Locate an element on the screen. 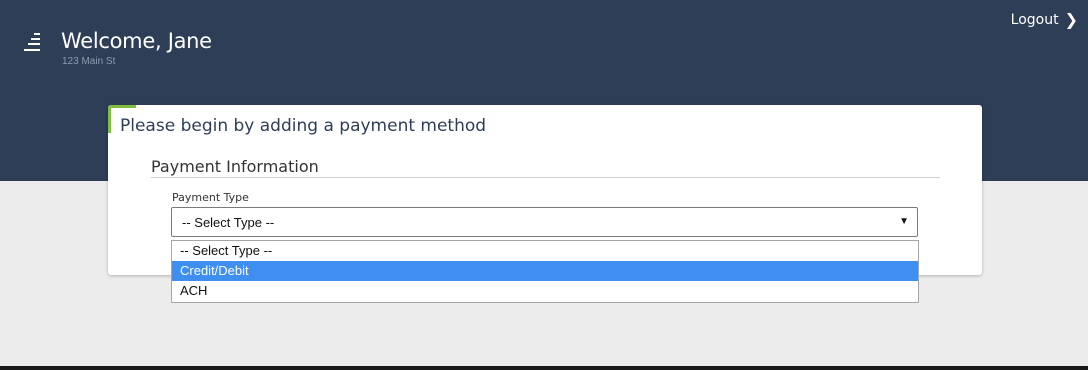  payment-type-dropdown: -- Select Type -- Credit/Debit ACH is located at coordinates (545, 271).